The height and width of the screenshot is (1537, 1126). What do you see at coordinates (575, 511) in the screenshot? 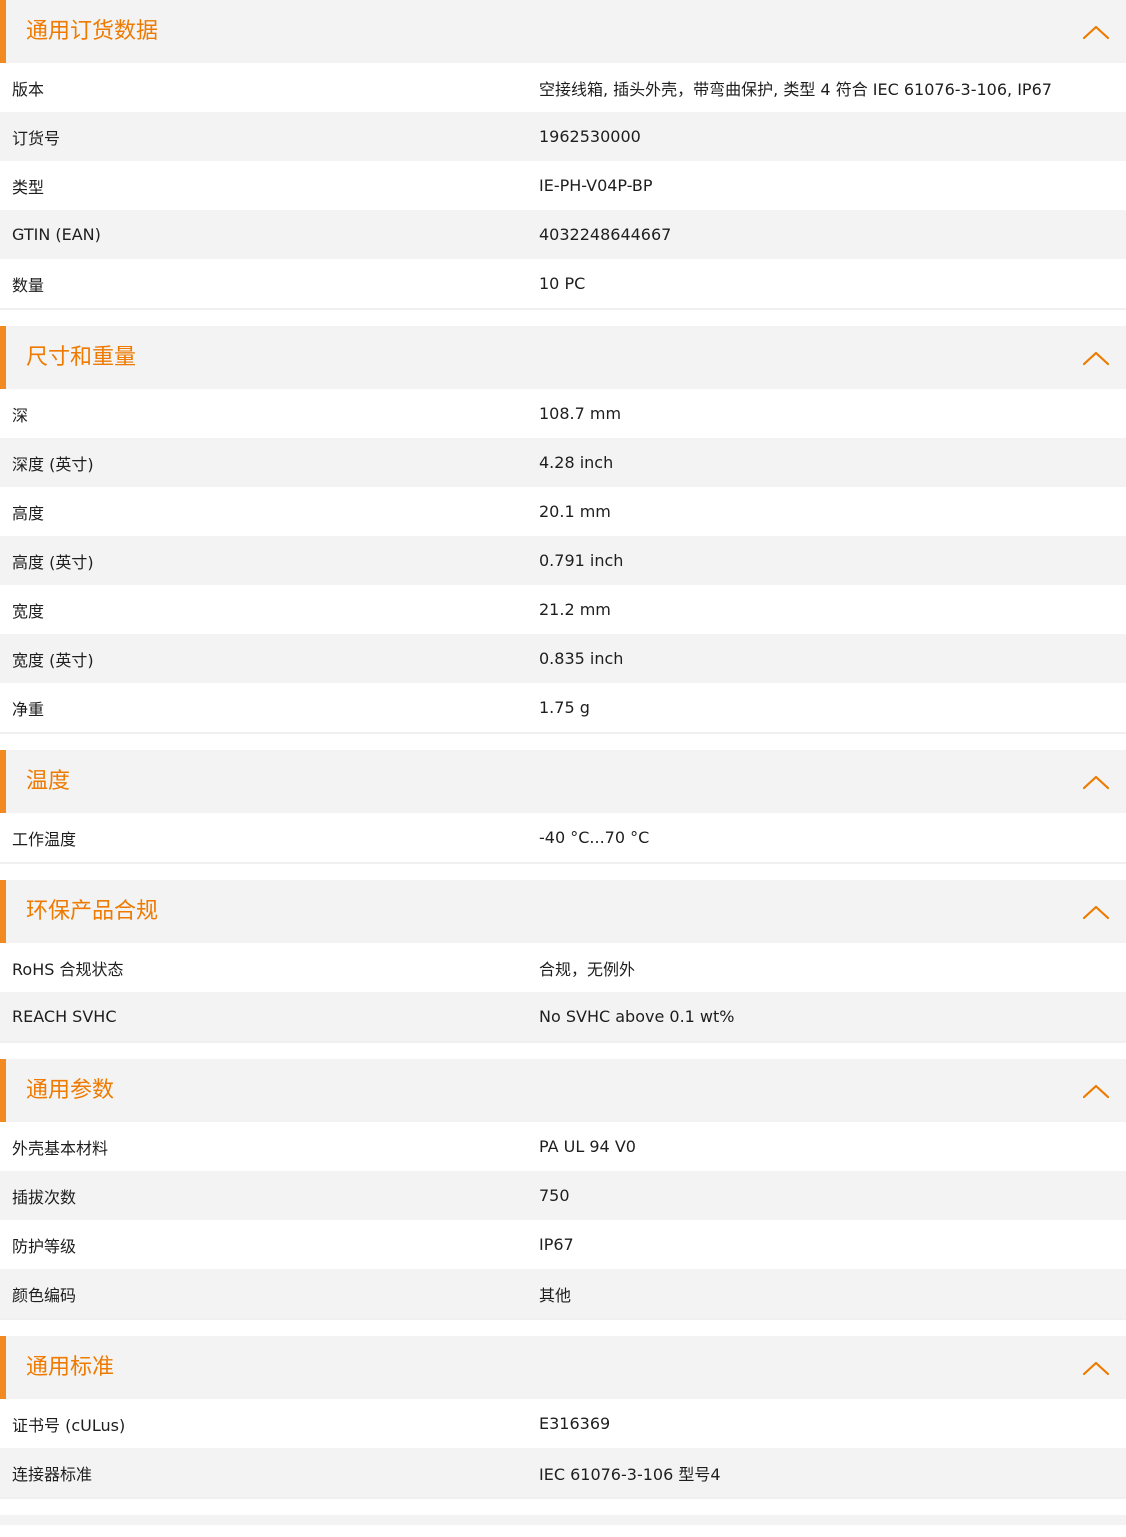
I see `spec-value: 20.1 mm` at bounding box center [575, 511].